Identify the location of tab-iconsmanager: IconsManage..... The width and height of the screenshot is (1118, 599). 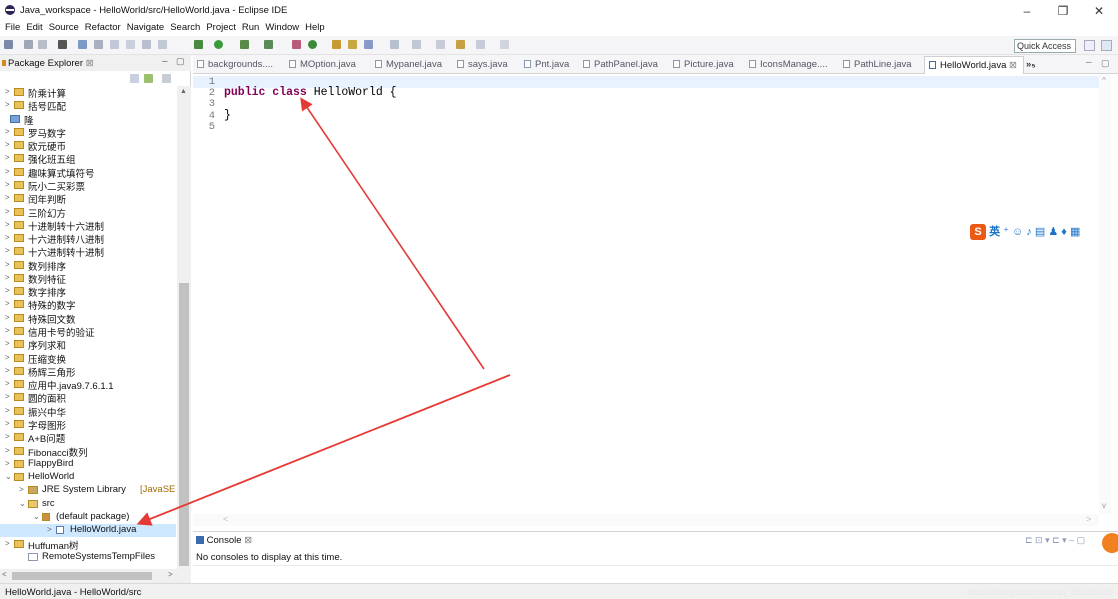
(788, 64).